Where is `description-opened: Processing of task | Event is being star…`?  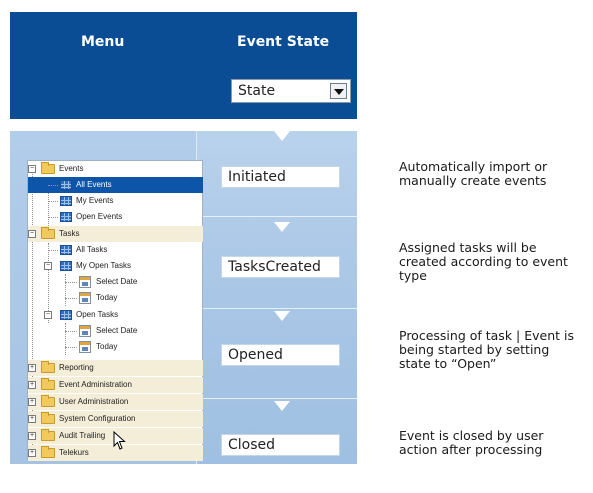 description-opened: Processing of task | Event is being star… is located at coordinates (486, 349).